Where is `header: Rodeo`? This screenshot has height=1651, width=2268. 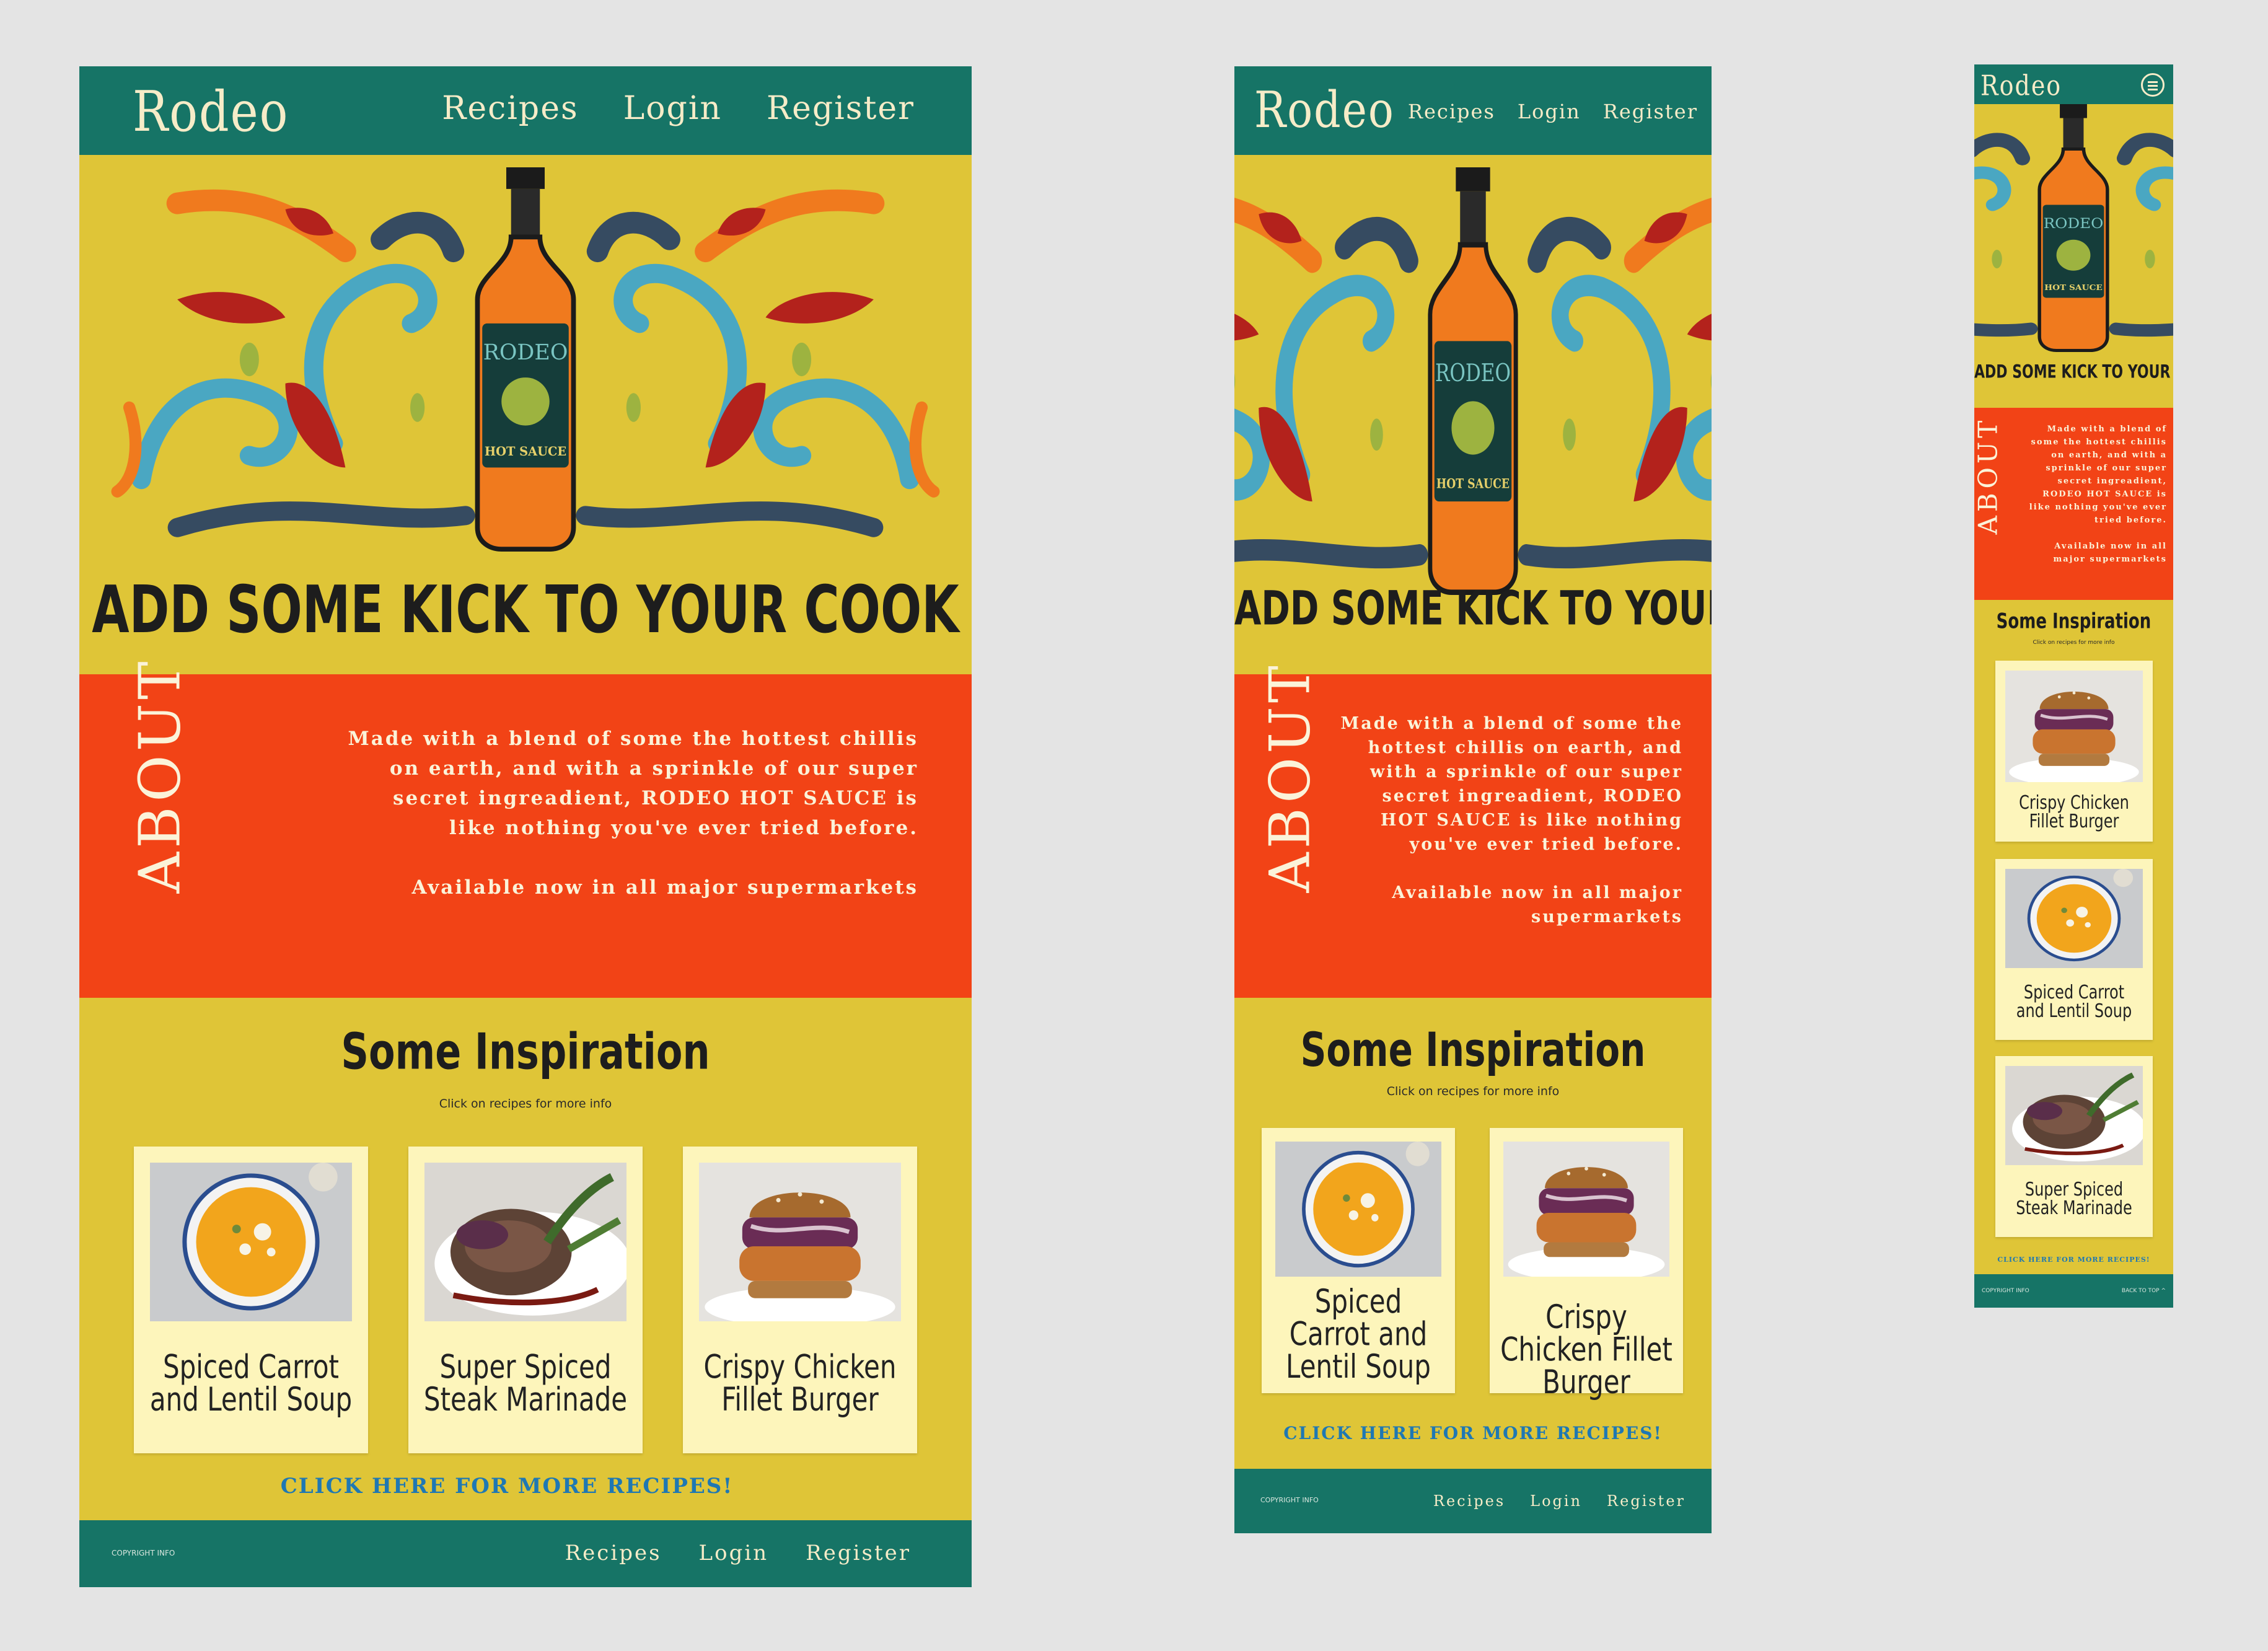
header: Rodeo is located at coordinates (2073, 84).